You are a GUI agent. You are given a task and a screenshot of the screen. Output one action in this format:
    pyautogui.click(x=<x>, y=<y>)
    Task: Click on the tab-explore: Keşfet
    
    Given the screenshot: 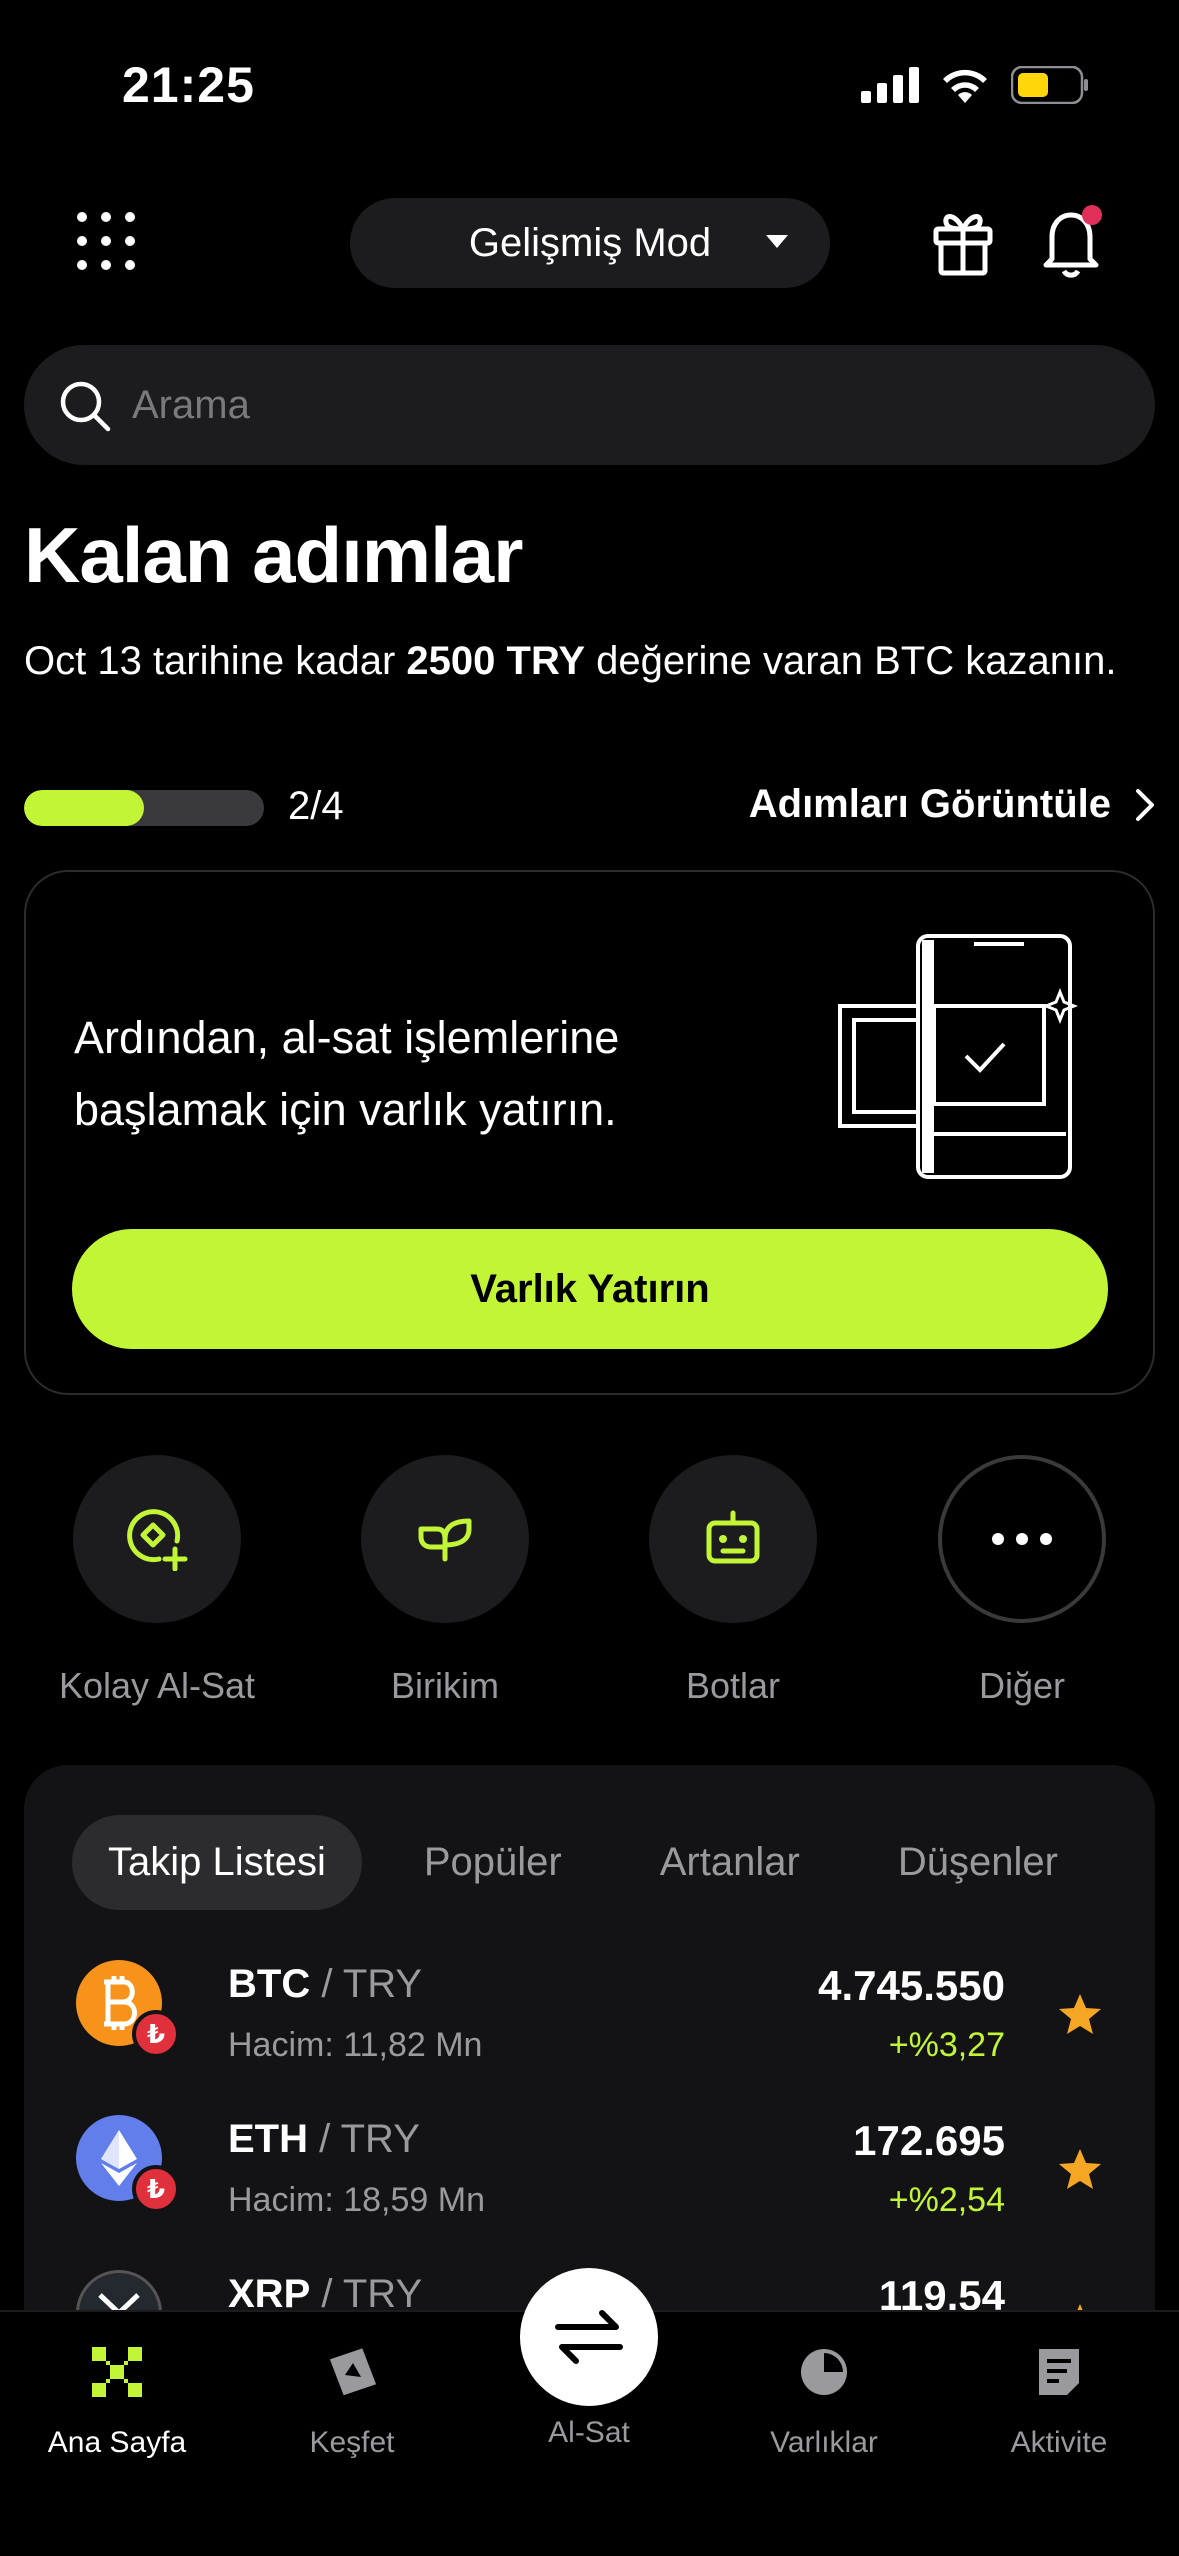 What is the action you would take?
    pyautogui.click(x=352, y=2401)
    